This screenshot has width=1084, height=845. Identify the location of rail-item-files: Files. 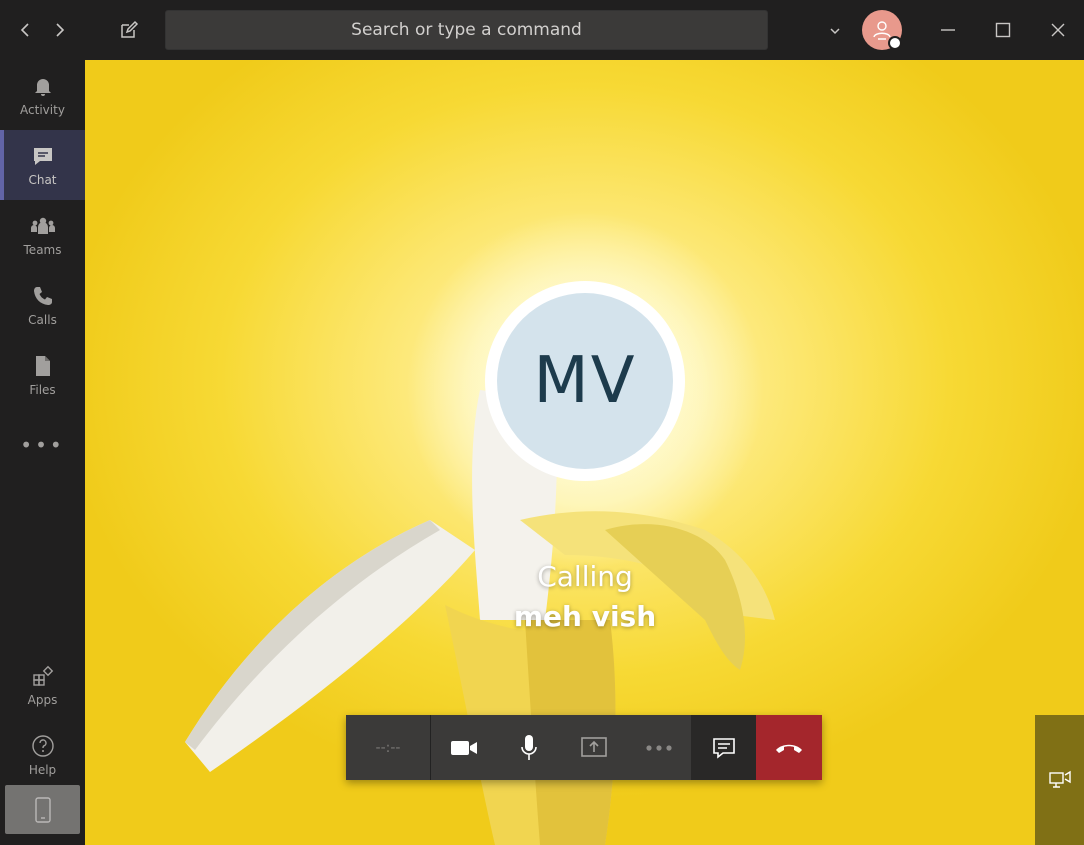
(42, 375).